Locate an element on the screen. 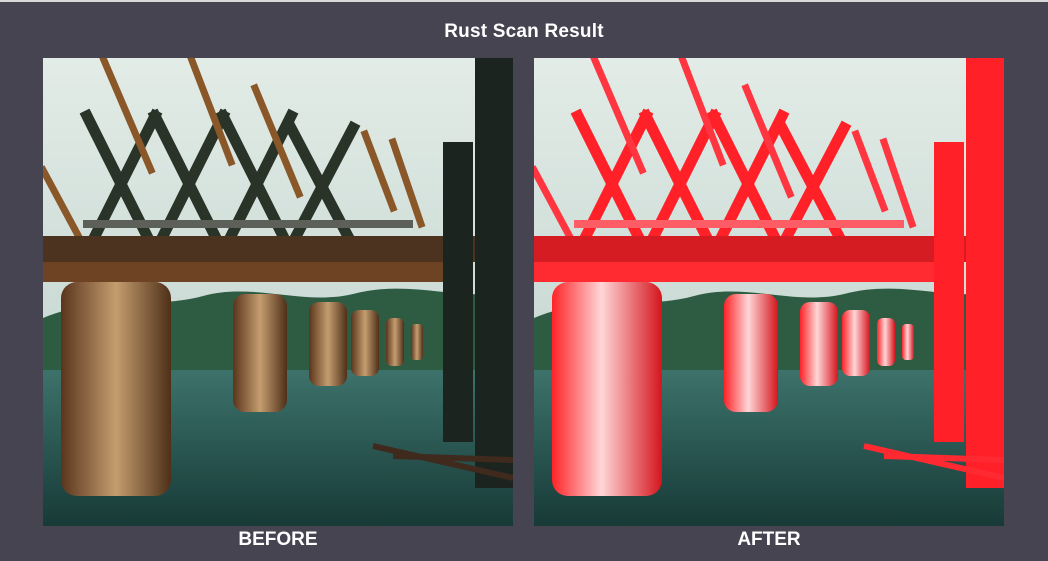 The height and width of the screenshot is (561, 1048). after-caption: AFTER is located at coordinates (769, 539).